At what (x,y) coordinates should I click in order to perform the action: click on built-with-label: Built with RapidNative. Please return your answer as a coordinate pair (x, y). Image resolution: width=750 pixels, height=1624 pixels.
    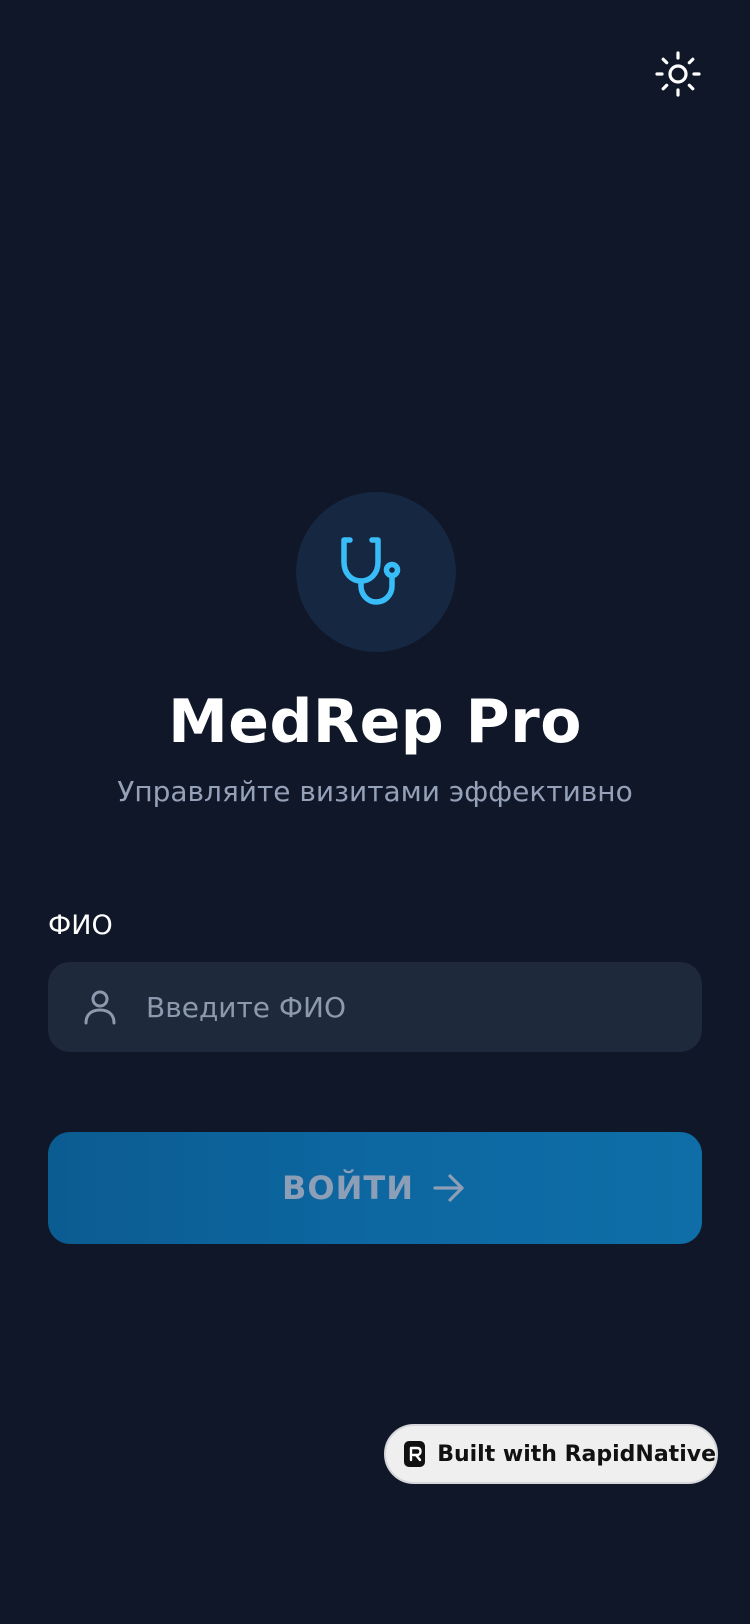
    Looking at the image, I should click on (576, 1454).